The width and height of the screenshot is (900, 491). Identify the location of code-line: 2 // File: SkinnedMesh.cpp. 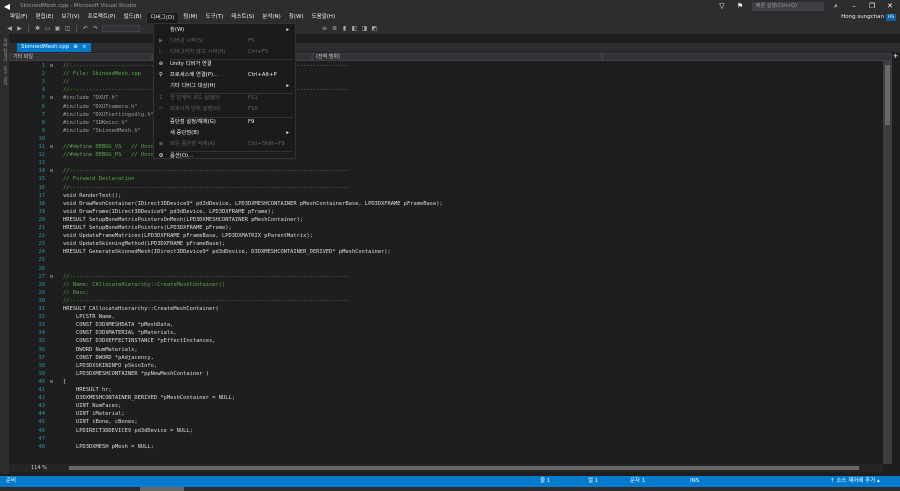
(446, 74).